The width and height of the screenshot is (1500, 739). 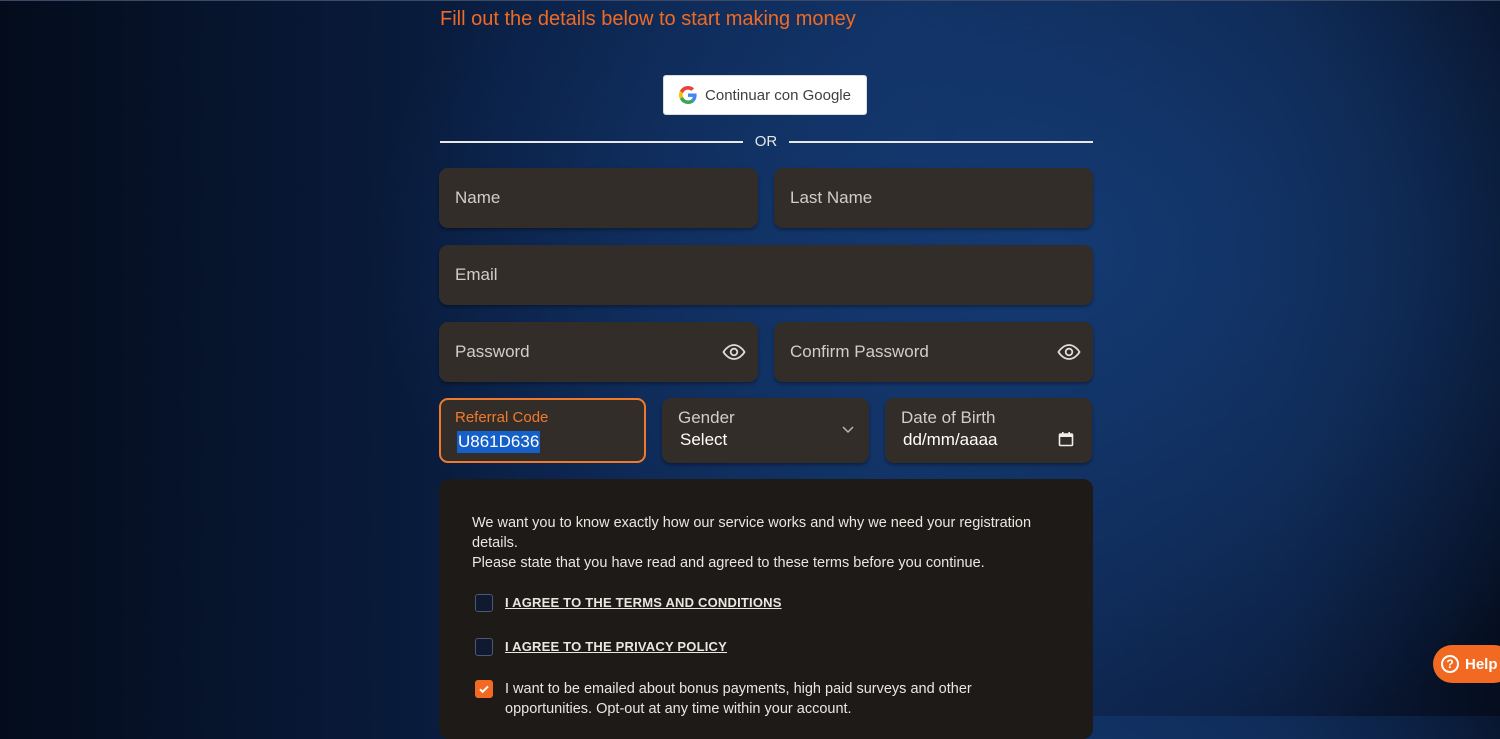 I want to click on marketing-checkbox, so click(x=484, y=689).